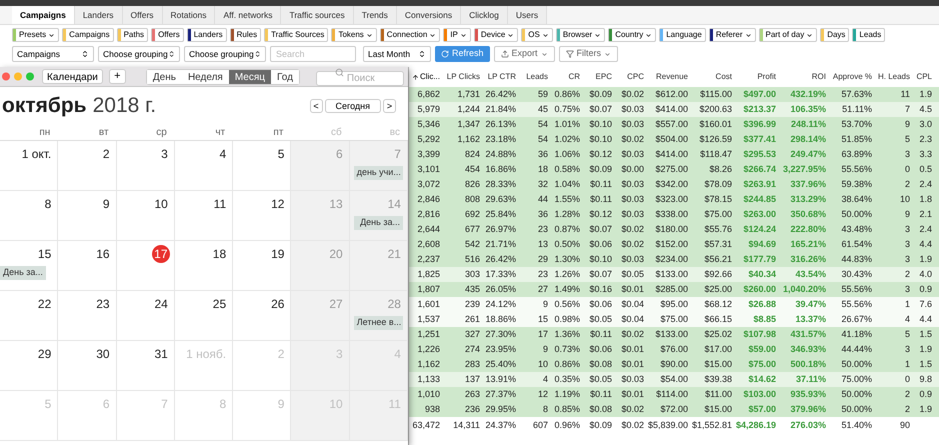  What do you see at coordinates (501, 77) in the screenshot?
I see `column-header: LP CTR` at bounding box center [501, 77].